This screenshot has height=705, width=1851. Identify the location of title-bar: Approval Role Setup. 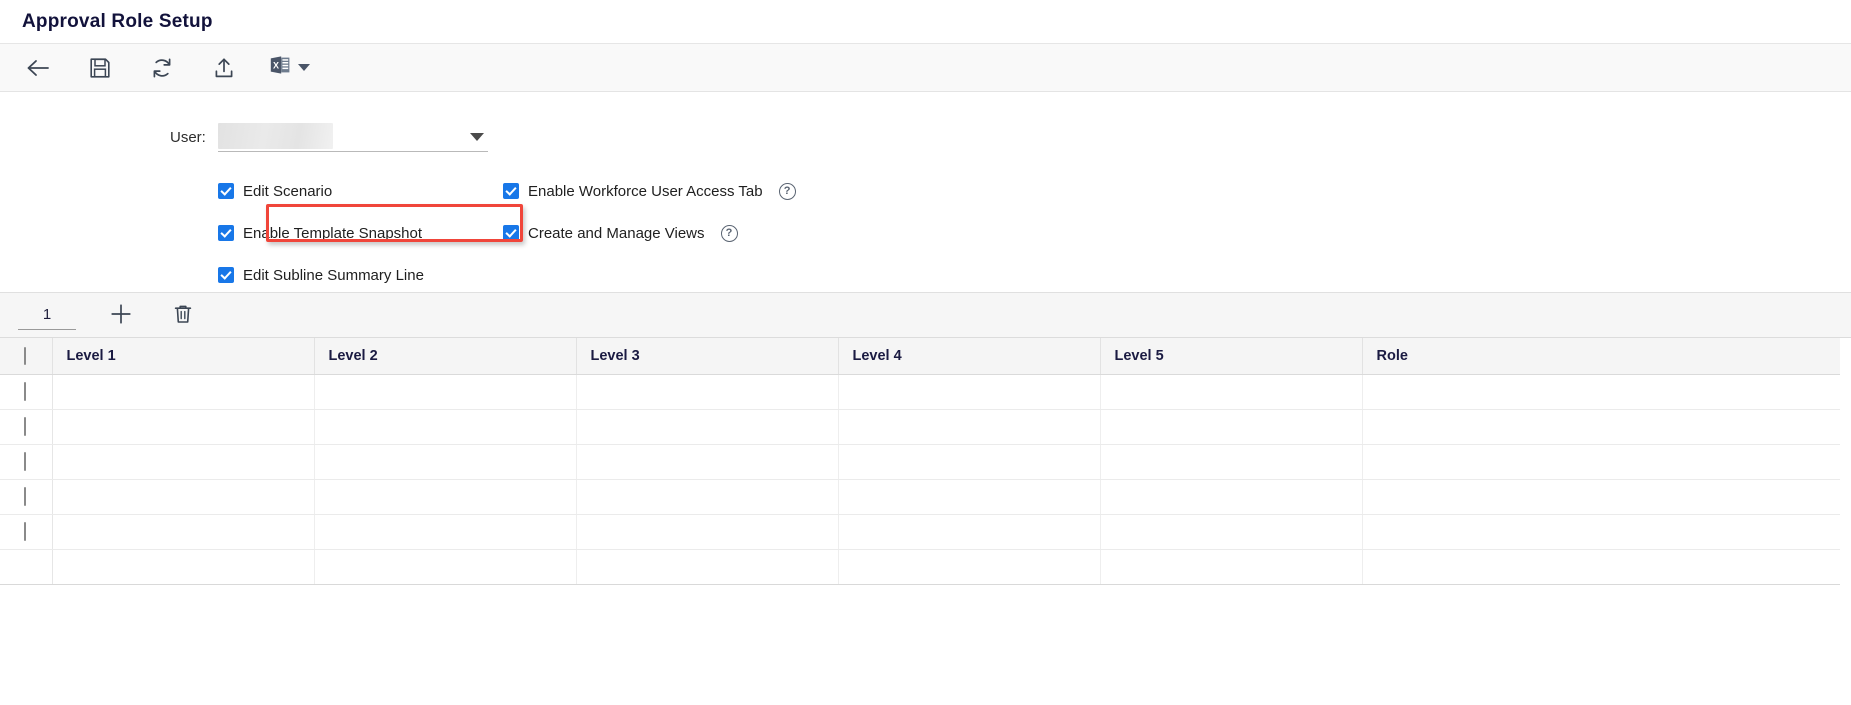
(925, 22).